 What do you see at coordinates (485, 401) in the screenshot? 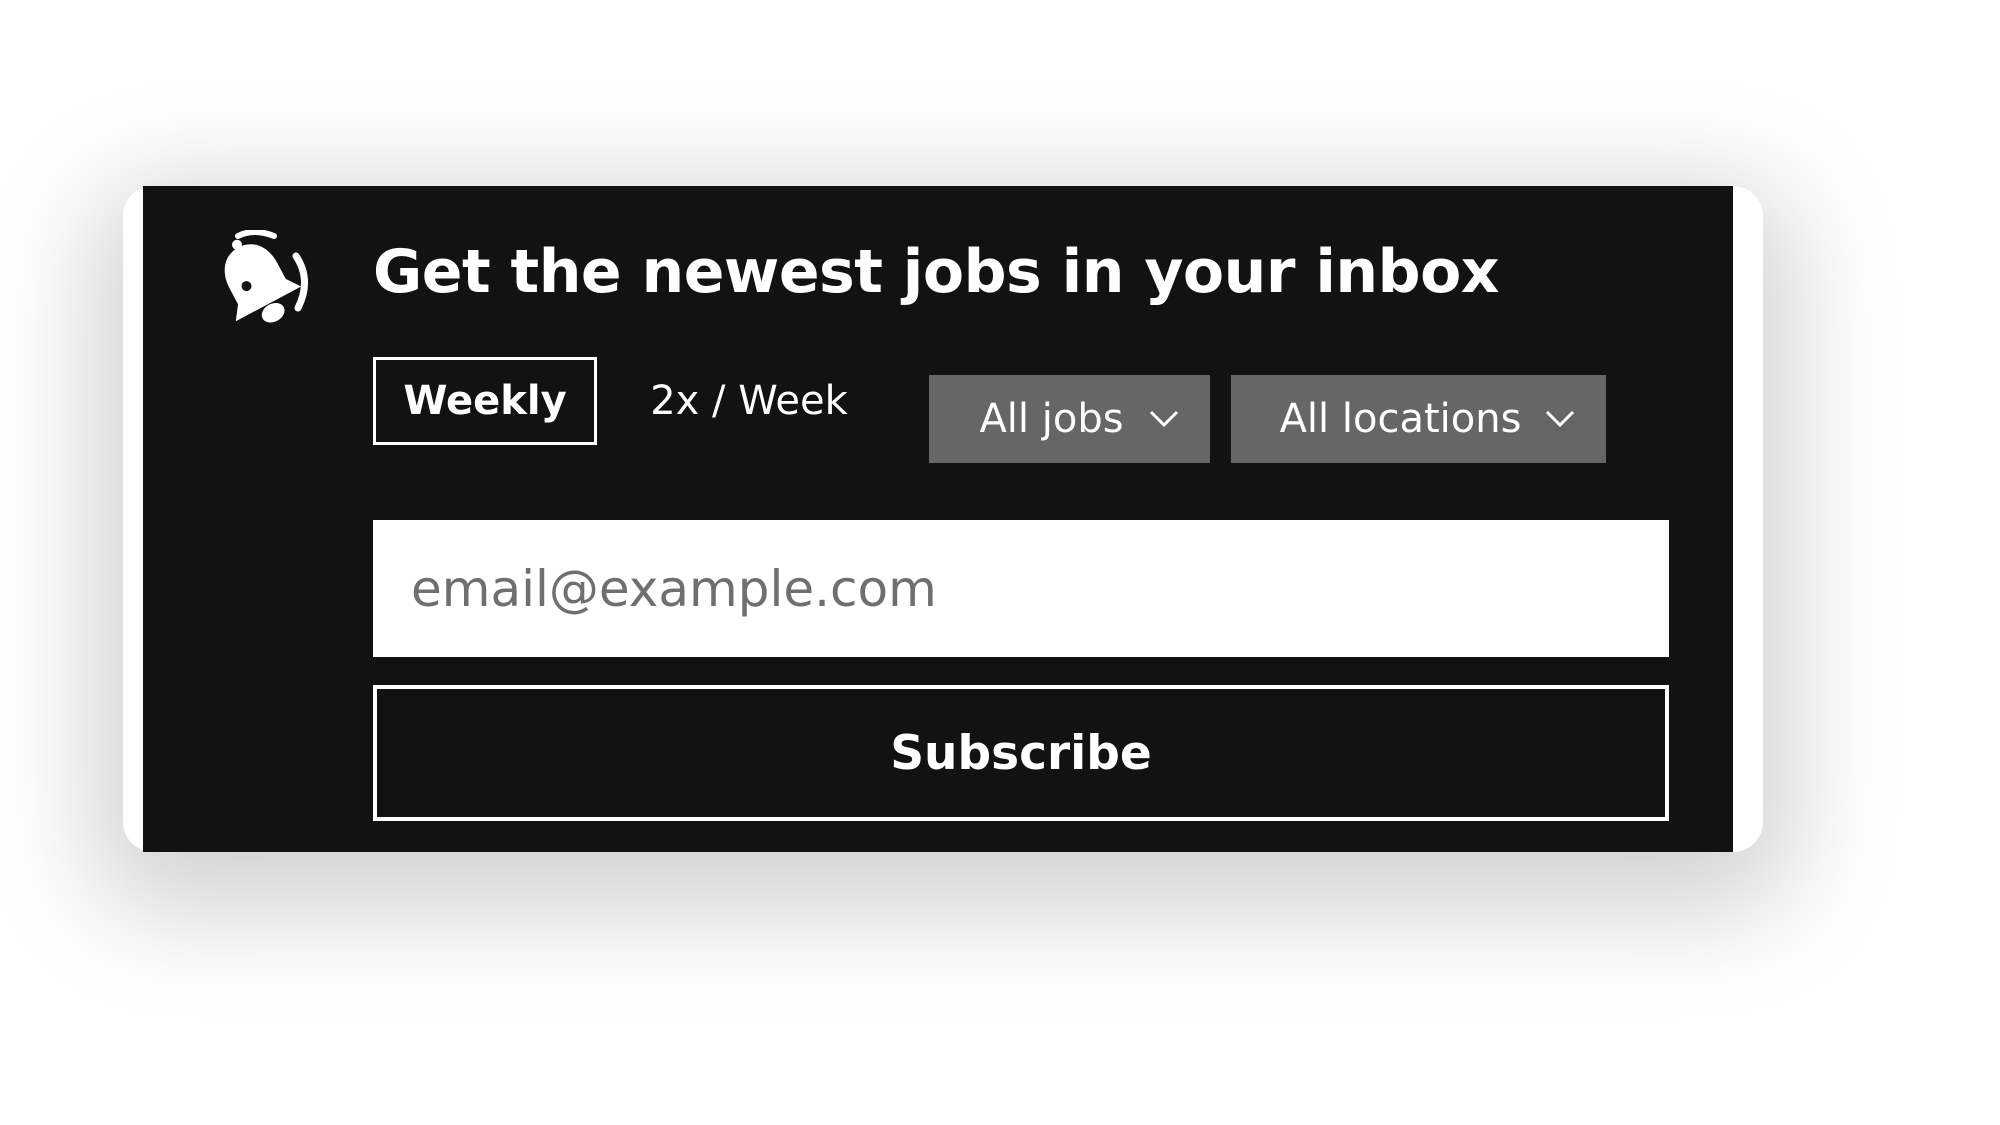
I see `frequency-weekly-button: Weekly` at bounding box center [485, 401].